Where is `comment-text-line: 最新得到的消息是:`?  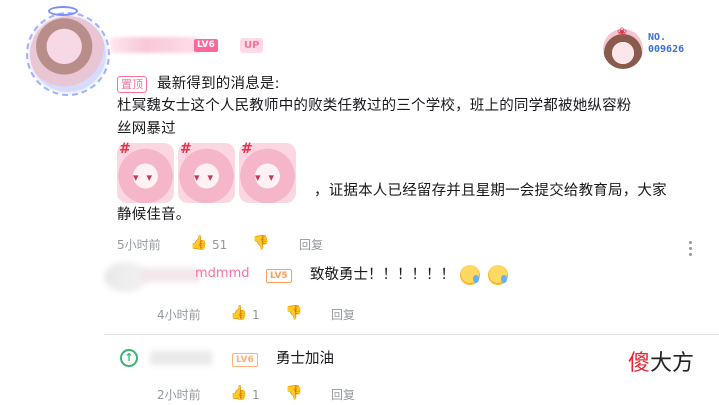
comment-text-line: 最新得到的消息是: is located at coordinates (218, 84).